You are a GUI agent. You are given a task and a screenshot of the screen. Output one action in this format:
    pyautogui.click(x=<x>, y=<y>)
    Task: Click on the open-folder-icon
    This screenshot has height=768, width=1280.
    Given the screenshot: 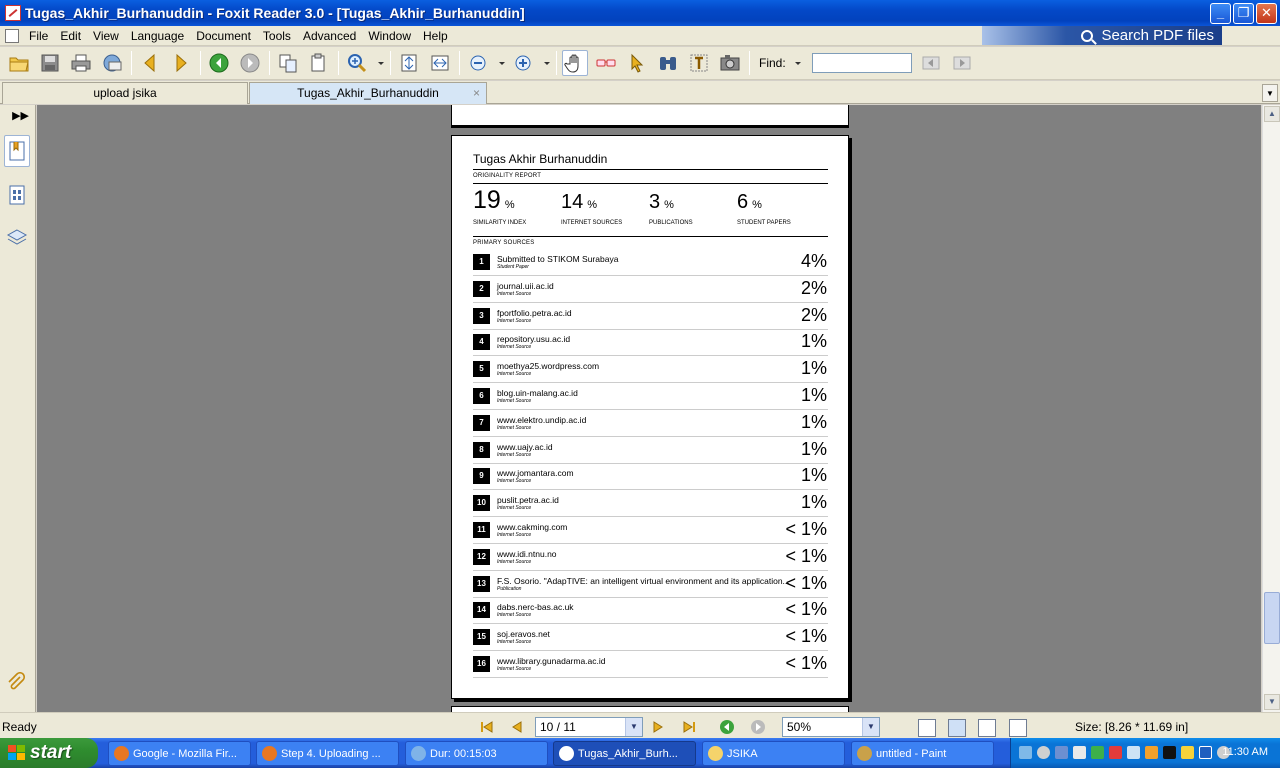 What is the action you would take?
    pyautogui.click(x=19, y=63)
    